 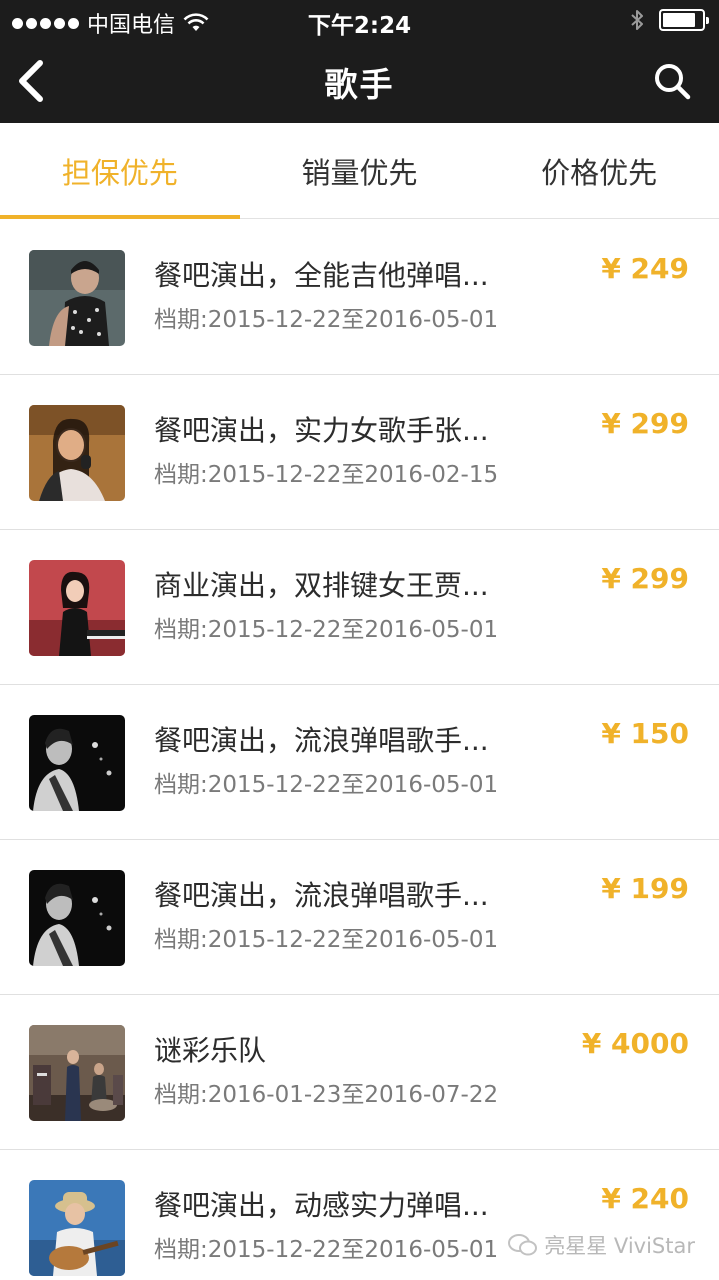 What do you see at coordinates (326, 1095) in the screenshot?
I see `item-schedule: 档期:2016-01-23至2016-07-22` at bounding box center [326, 1095].